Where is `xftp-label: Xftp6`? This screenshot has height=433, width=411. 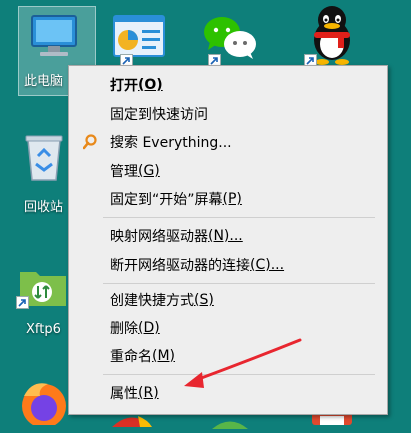
xftp-label: Xftp6 is located at coordinates (43, 329).